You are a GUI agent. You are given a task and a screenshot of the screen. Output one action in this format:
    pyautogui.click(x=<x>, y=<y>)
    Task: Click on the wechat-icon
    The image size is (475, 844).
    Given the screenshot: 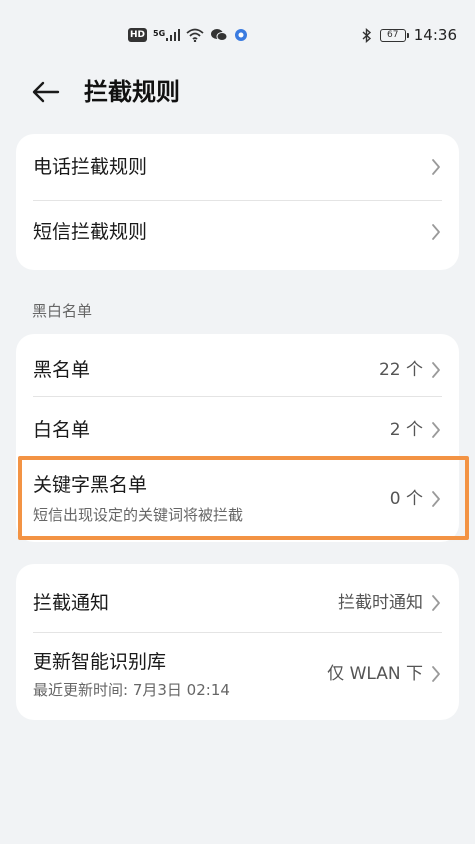 What is the action you would take?
    pyautogui.click(x=219, y=35)
    